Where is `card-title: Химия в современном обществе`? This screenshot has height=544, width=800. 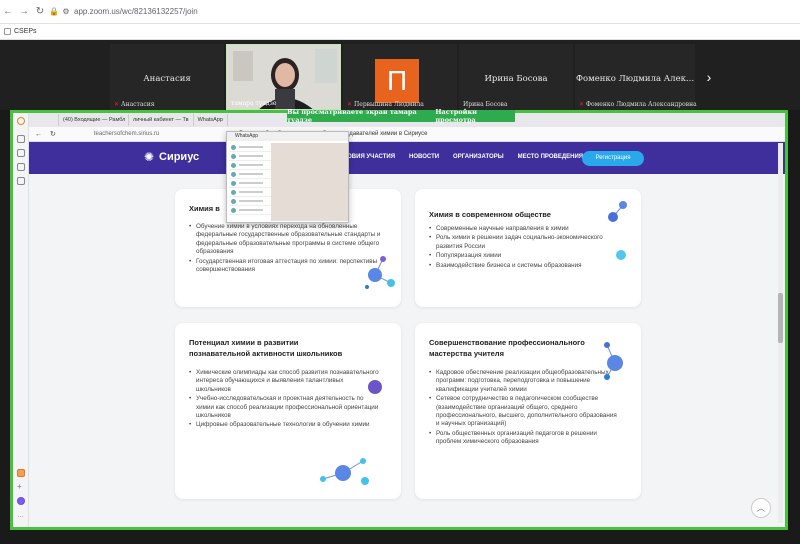
card-title: Химия в современном обществе is located at coordinates (490, 214).